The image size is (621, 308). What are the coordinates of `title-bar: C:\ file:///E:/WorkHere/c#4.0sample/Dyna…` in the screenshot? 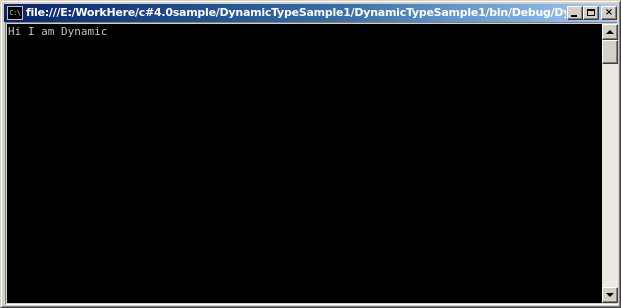 It's located at (310, 13).